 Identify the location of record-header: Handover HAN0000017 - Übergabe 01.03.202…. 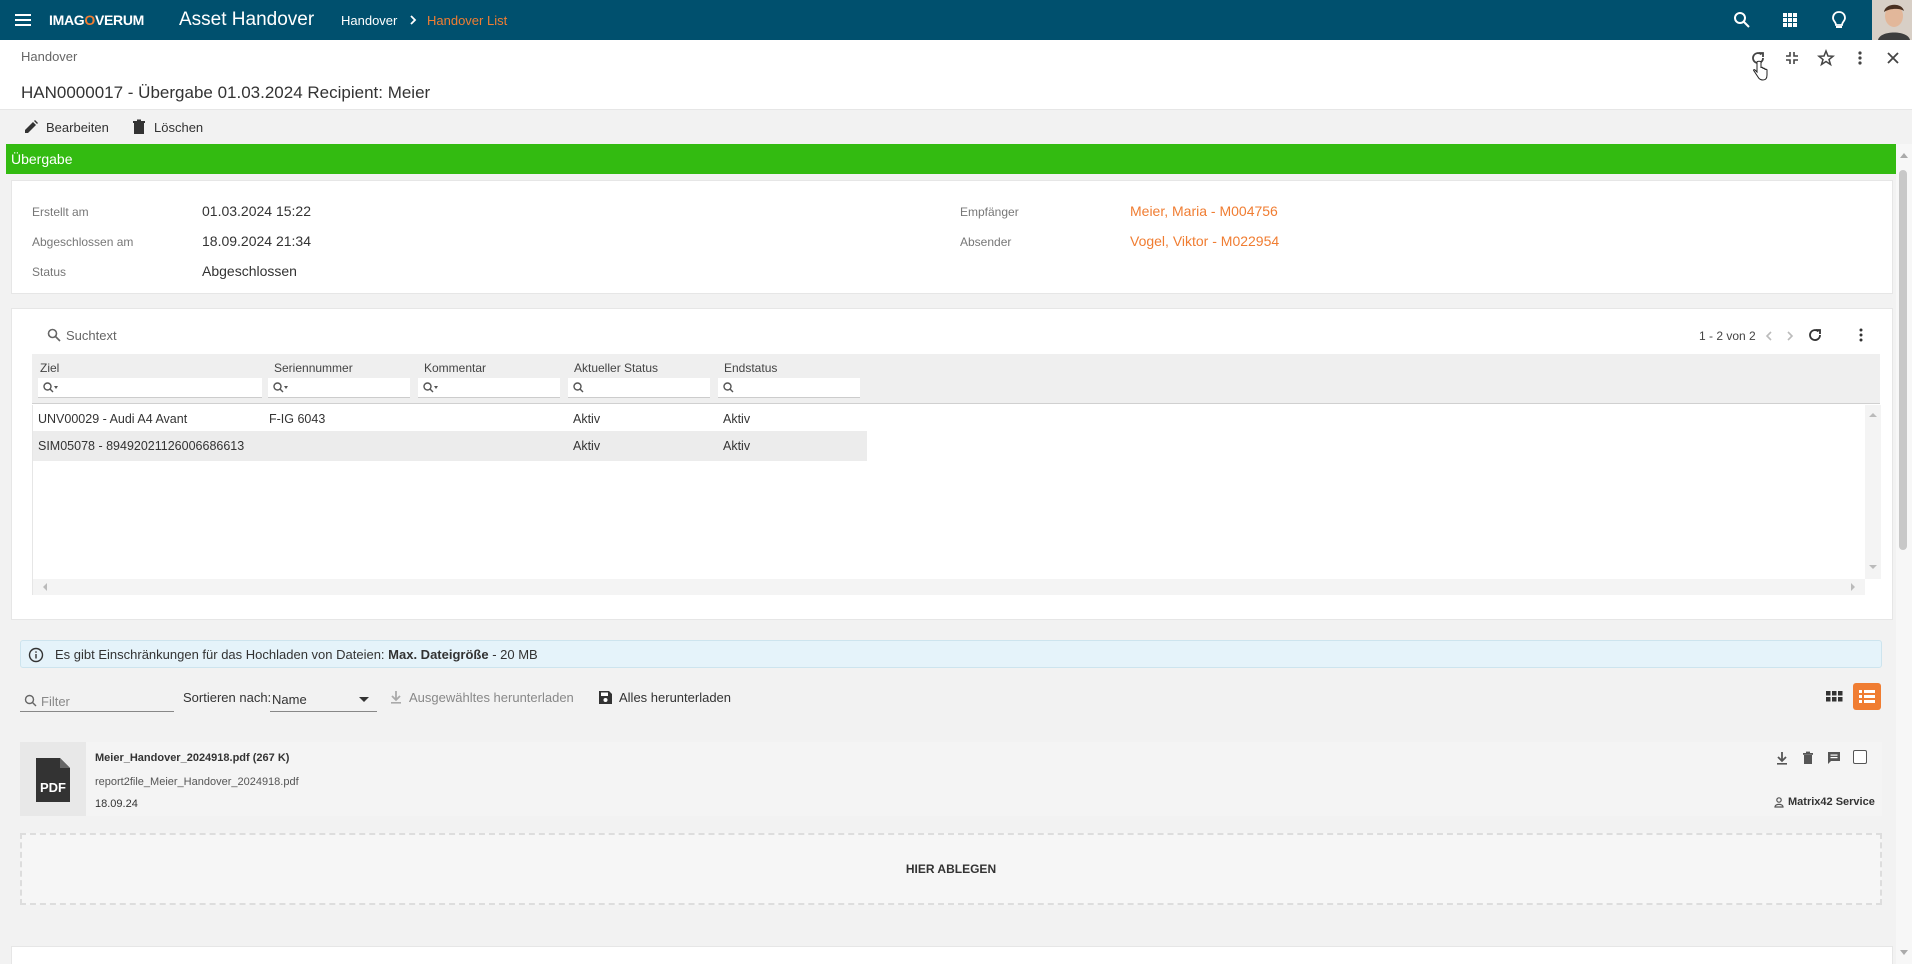
(956, 75).